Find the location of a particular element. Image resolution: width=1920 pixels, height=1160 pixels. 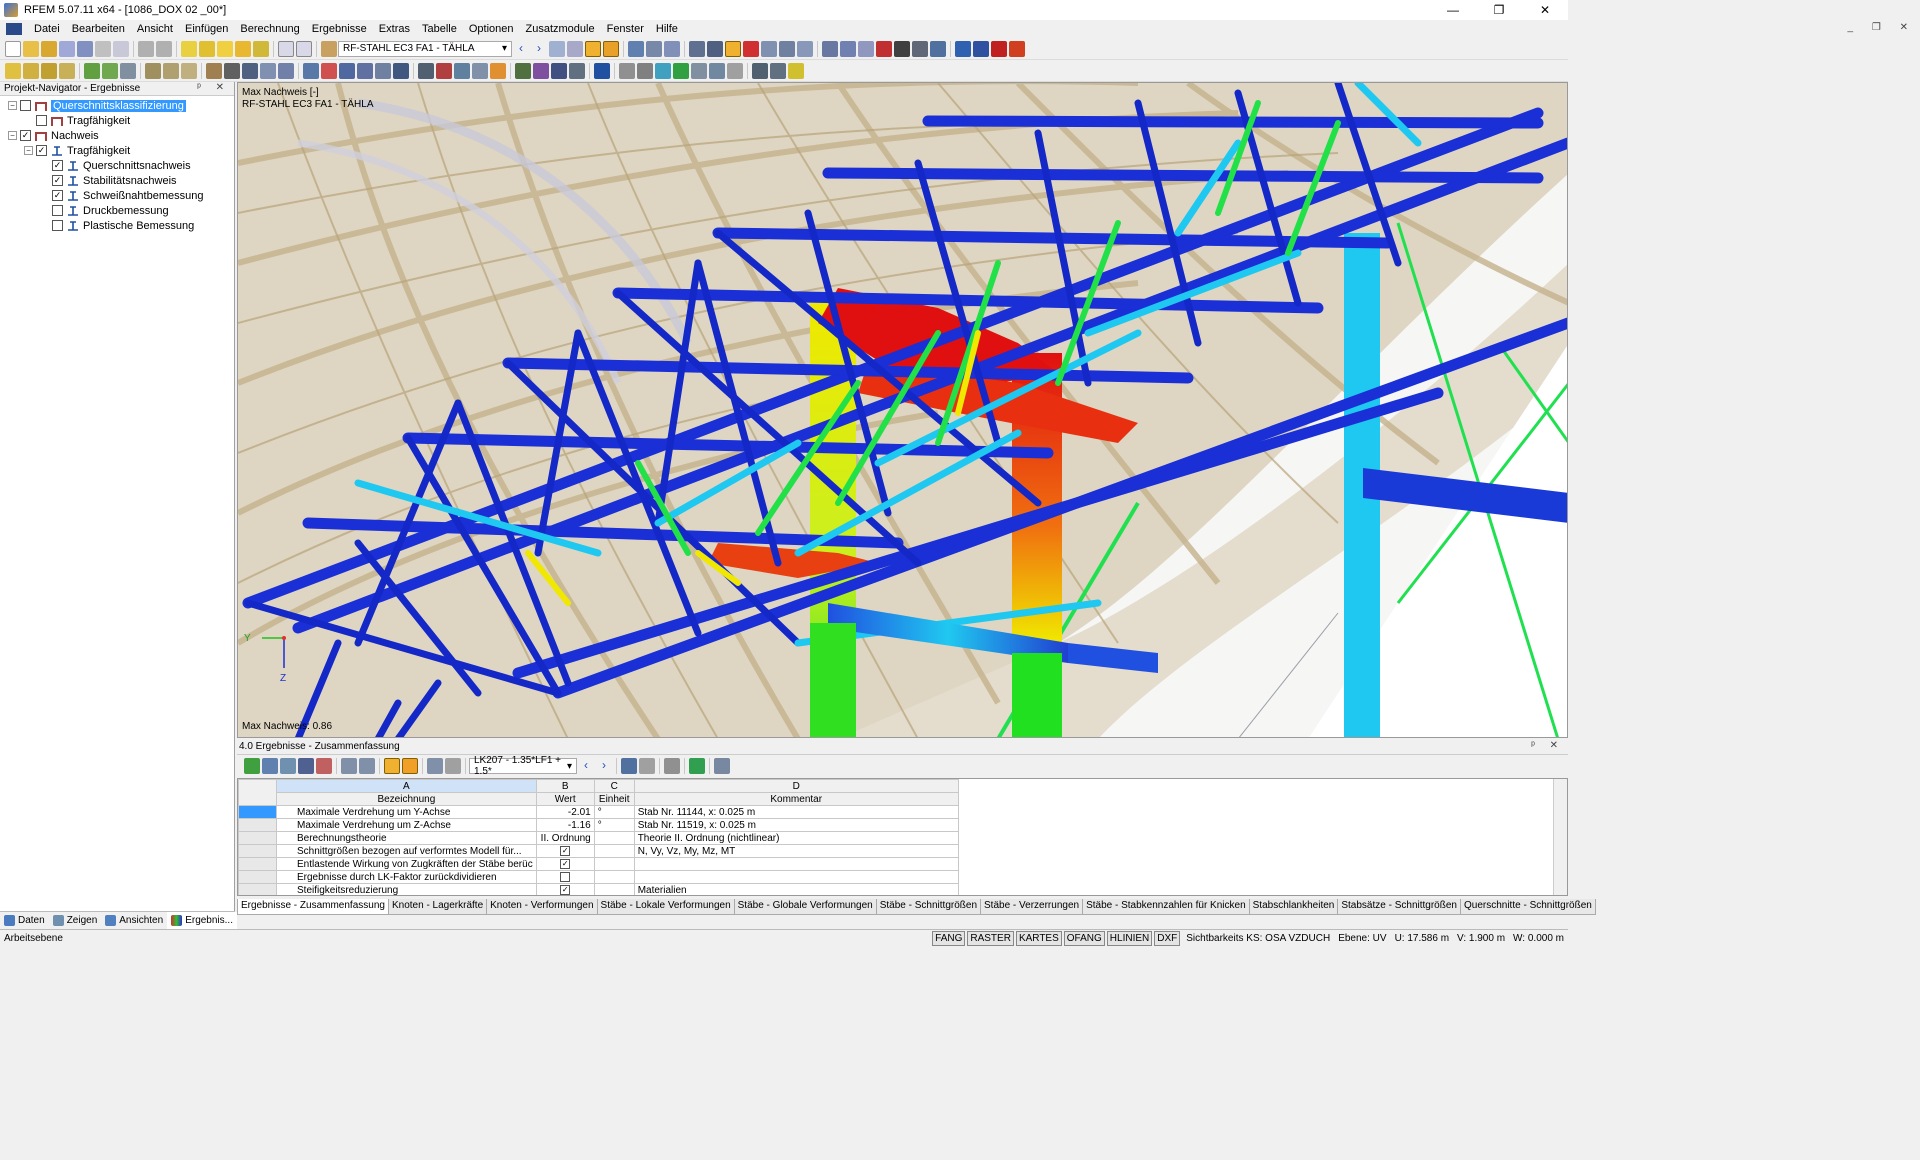

wireframe-icon is located at coordinates (654, 48).